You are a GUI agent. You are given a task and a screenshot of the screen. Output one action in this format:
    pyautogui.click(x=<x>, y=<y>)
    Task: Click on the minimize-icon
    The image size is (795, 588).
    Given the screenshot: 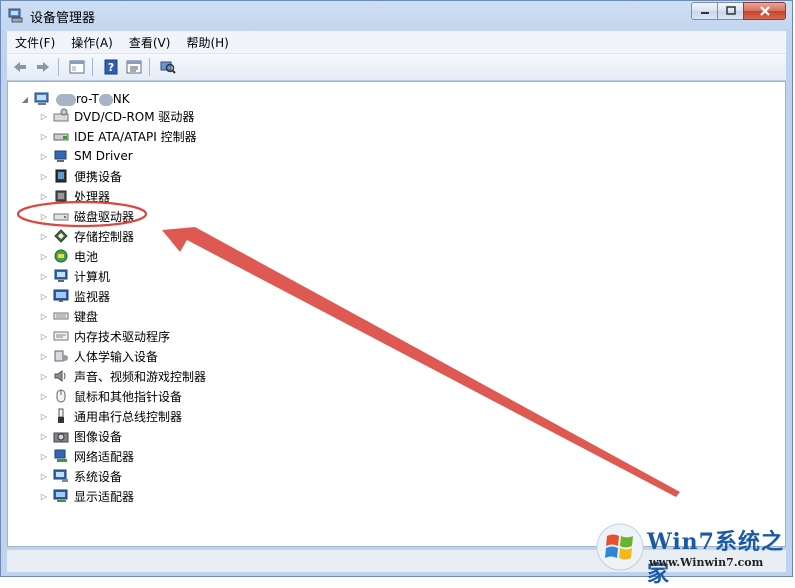 What is the action you would take?
    pyautogui.click(x=704, y=13)
    